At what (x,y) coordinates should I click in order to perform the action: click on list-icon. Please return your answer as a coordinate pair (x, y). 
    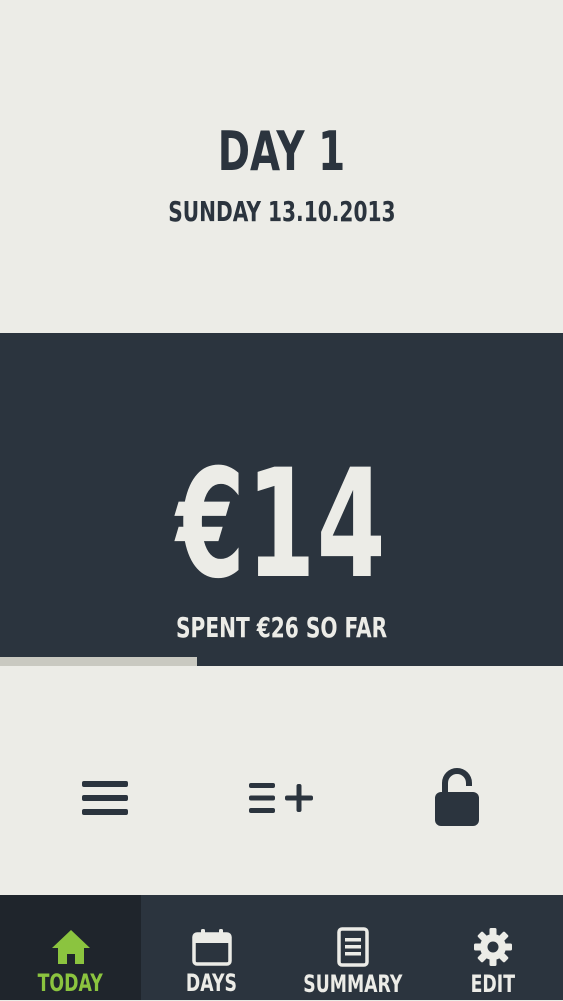
    Looking at the image, I should click on (105, 798).